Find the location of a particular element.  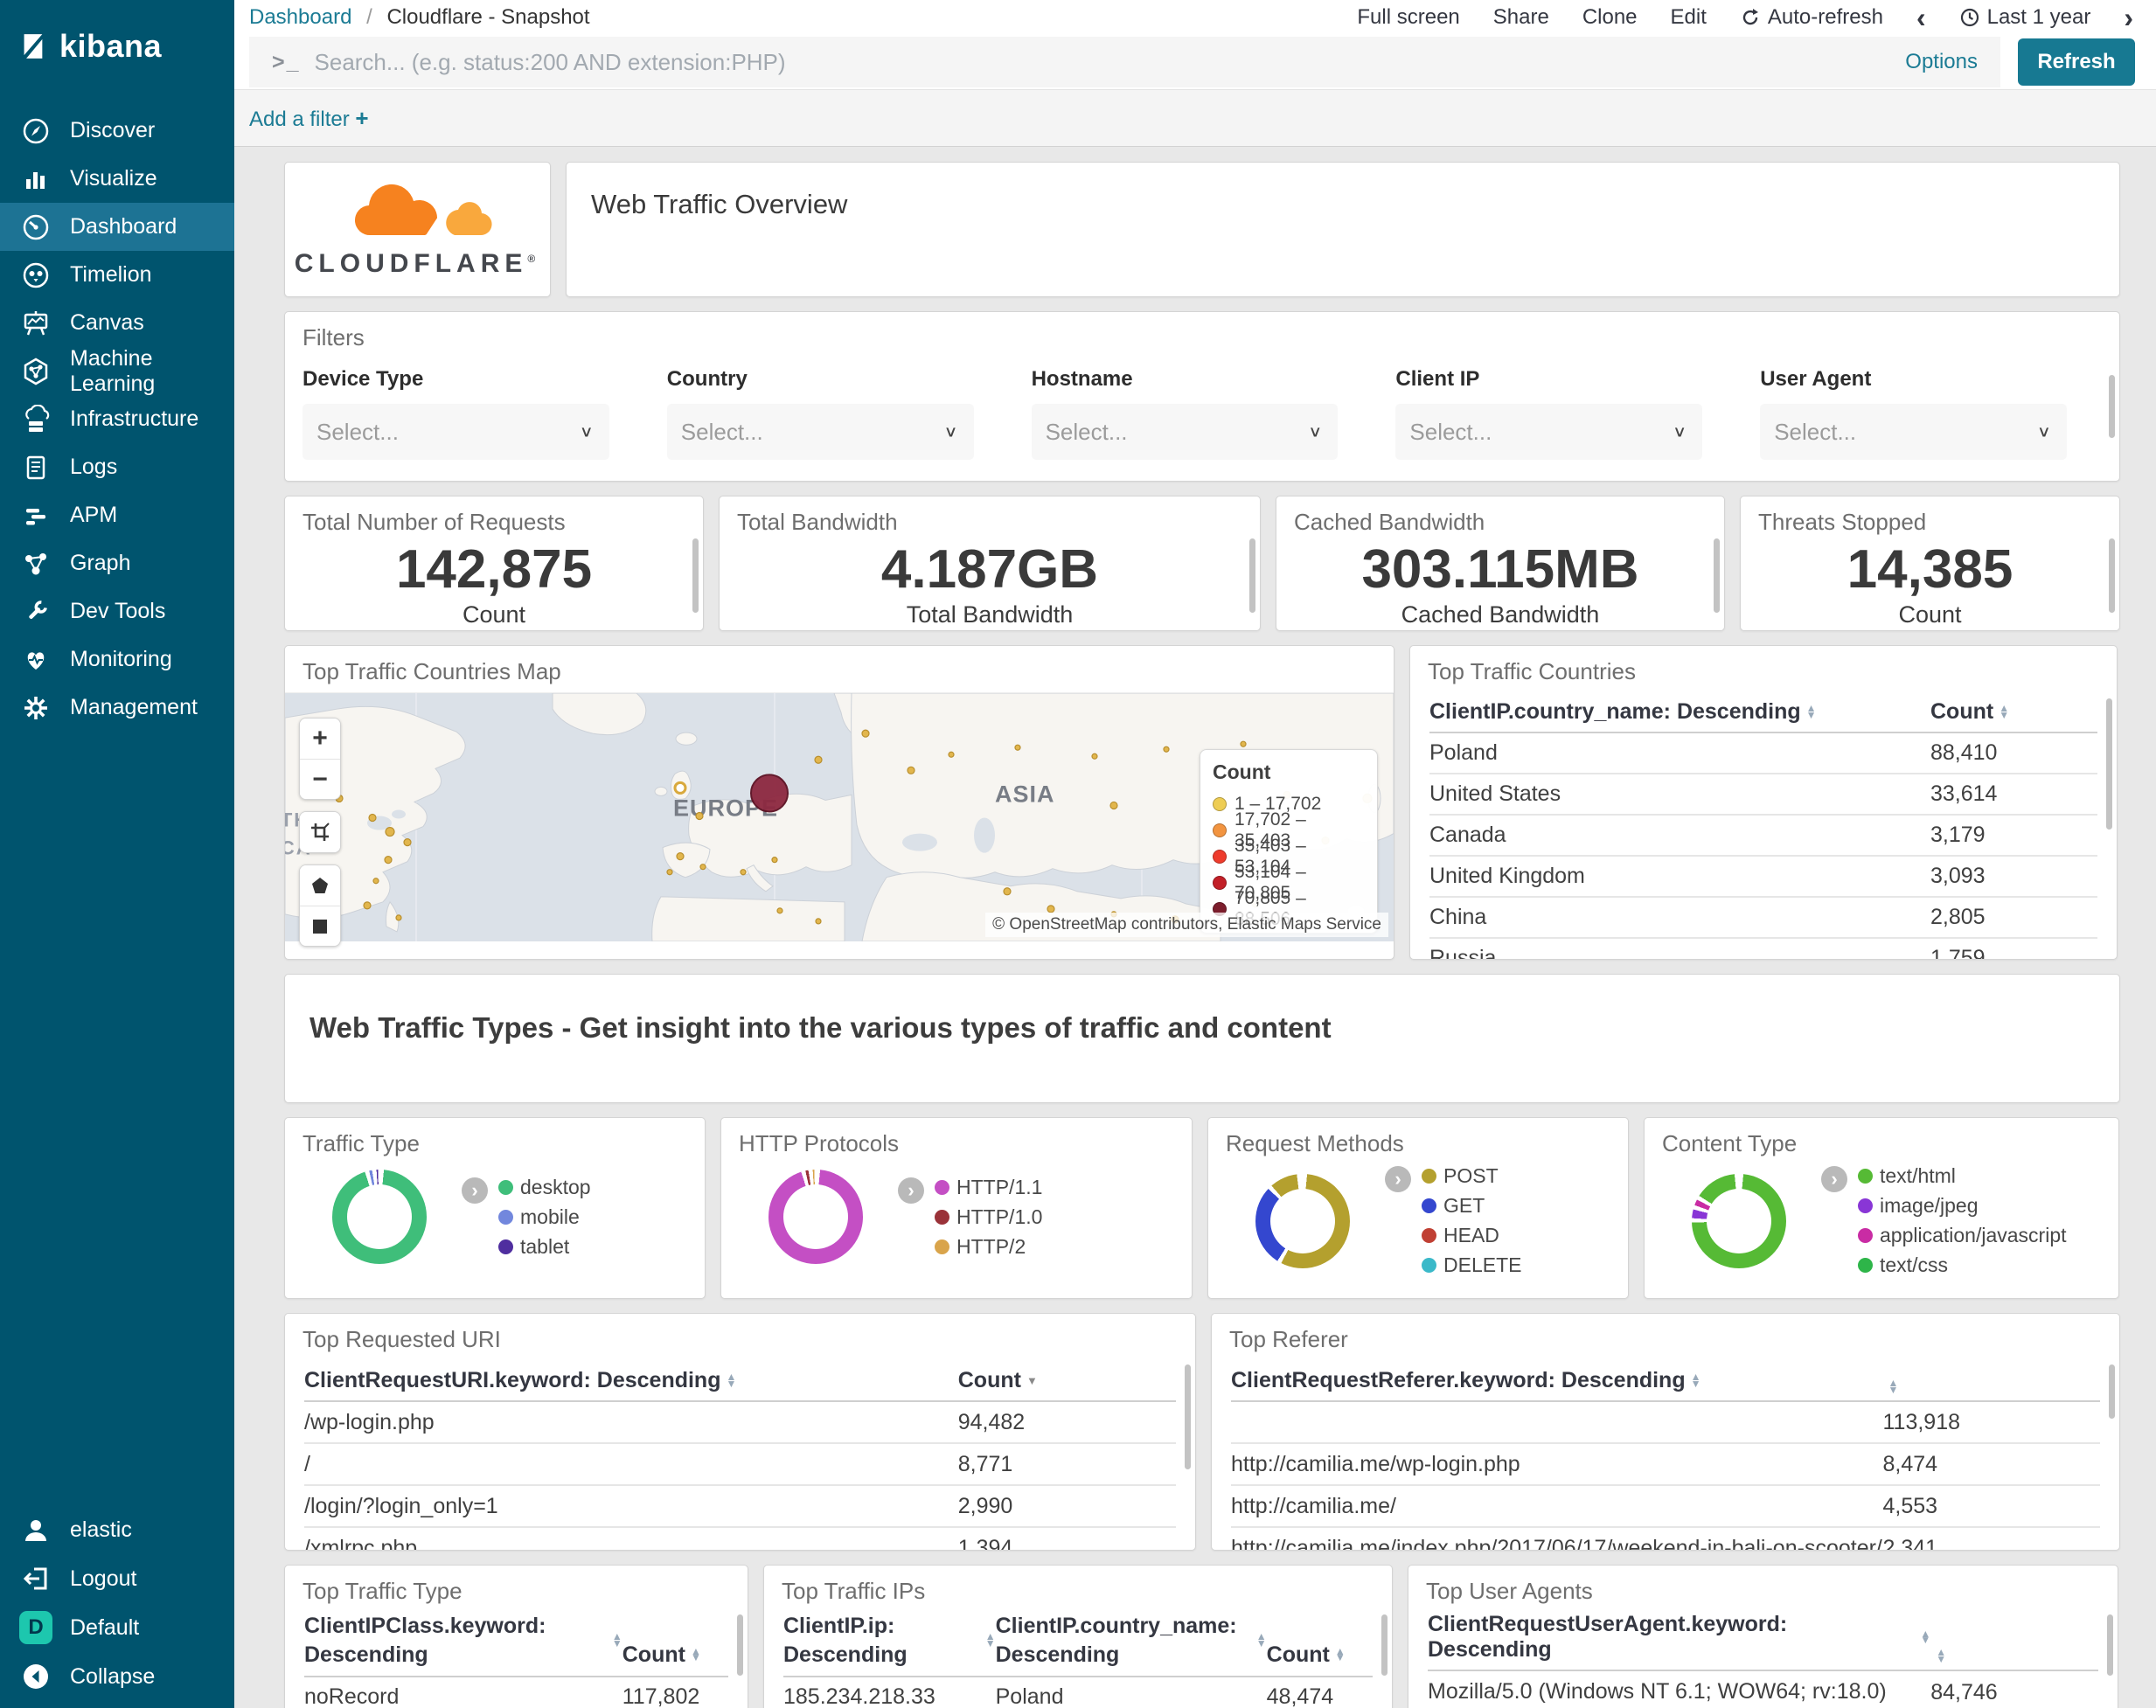

sidebar-item-dev-tools: Dev Tools is located at coordinates (117, 611).